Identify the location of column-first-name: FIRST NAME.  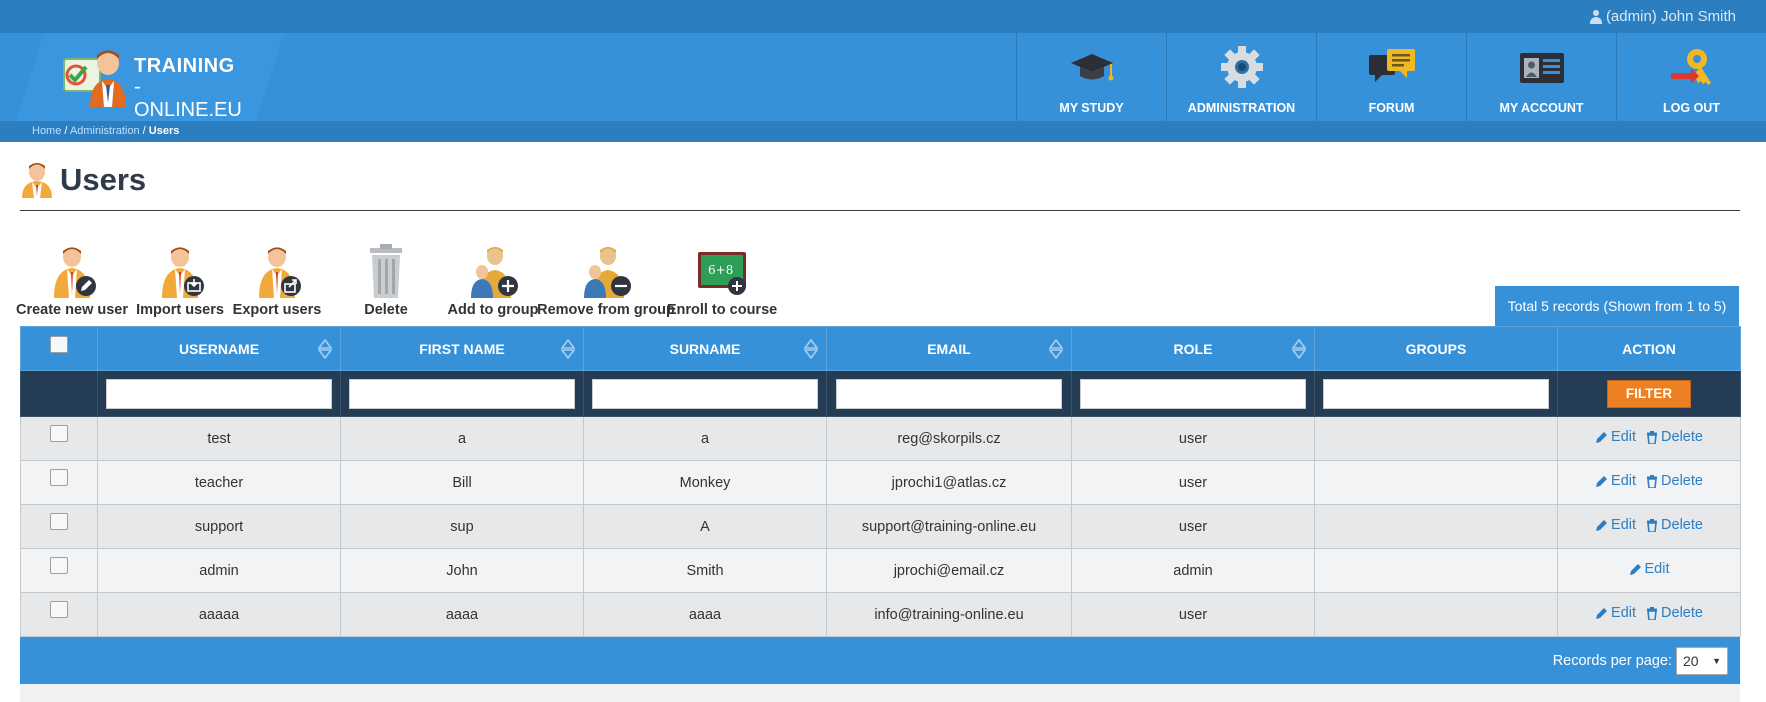
(462, 348).